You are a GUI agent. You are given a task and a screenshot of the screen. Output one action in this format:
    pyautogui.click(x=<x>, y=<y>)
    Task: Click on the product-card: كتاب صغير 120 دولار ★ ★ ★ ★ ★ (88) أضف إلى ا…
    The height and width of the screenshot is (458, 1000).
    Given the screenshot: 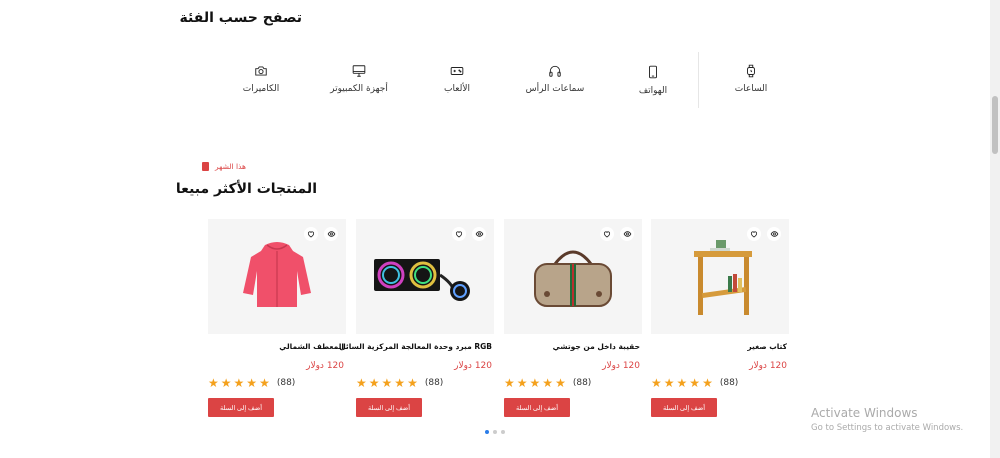 What is the action you would take?
    pyautogui.click(x=720, y=318)
    